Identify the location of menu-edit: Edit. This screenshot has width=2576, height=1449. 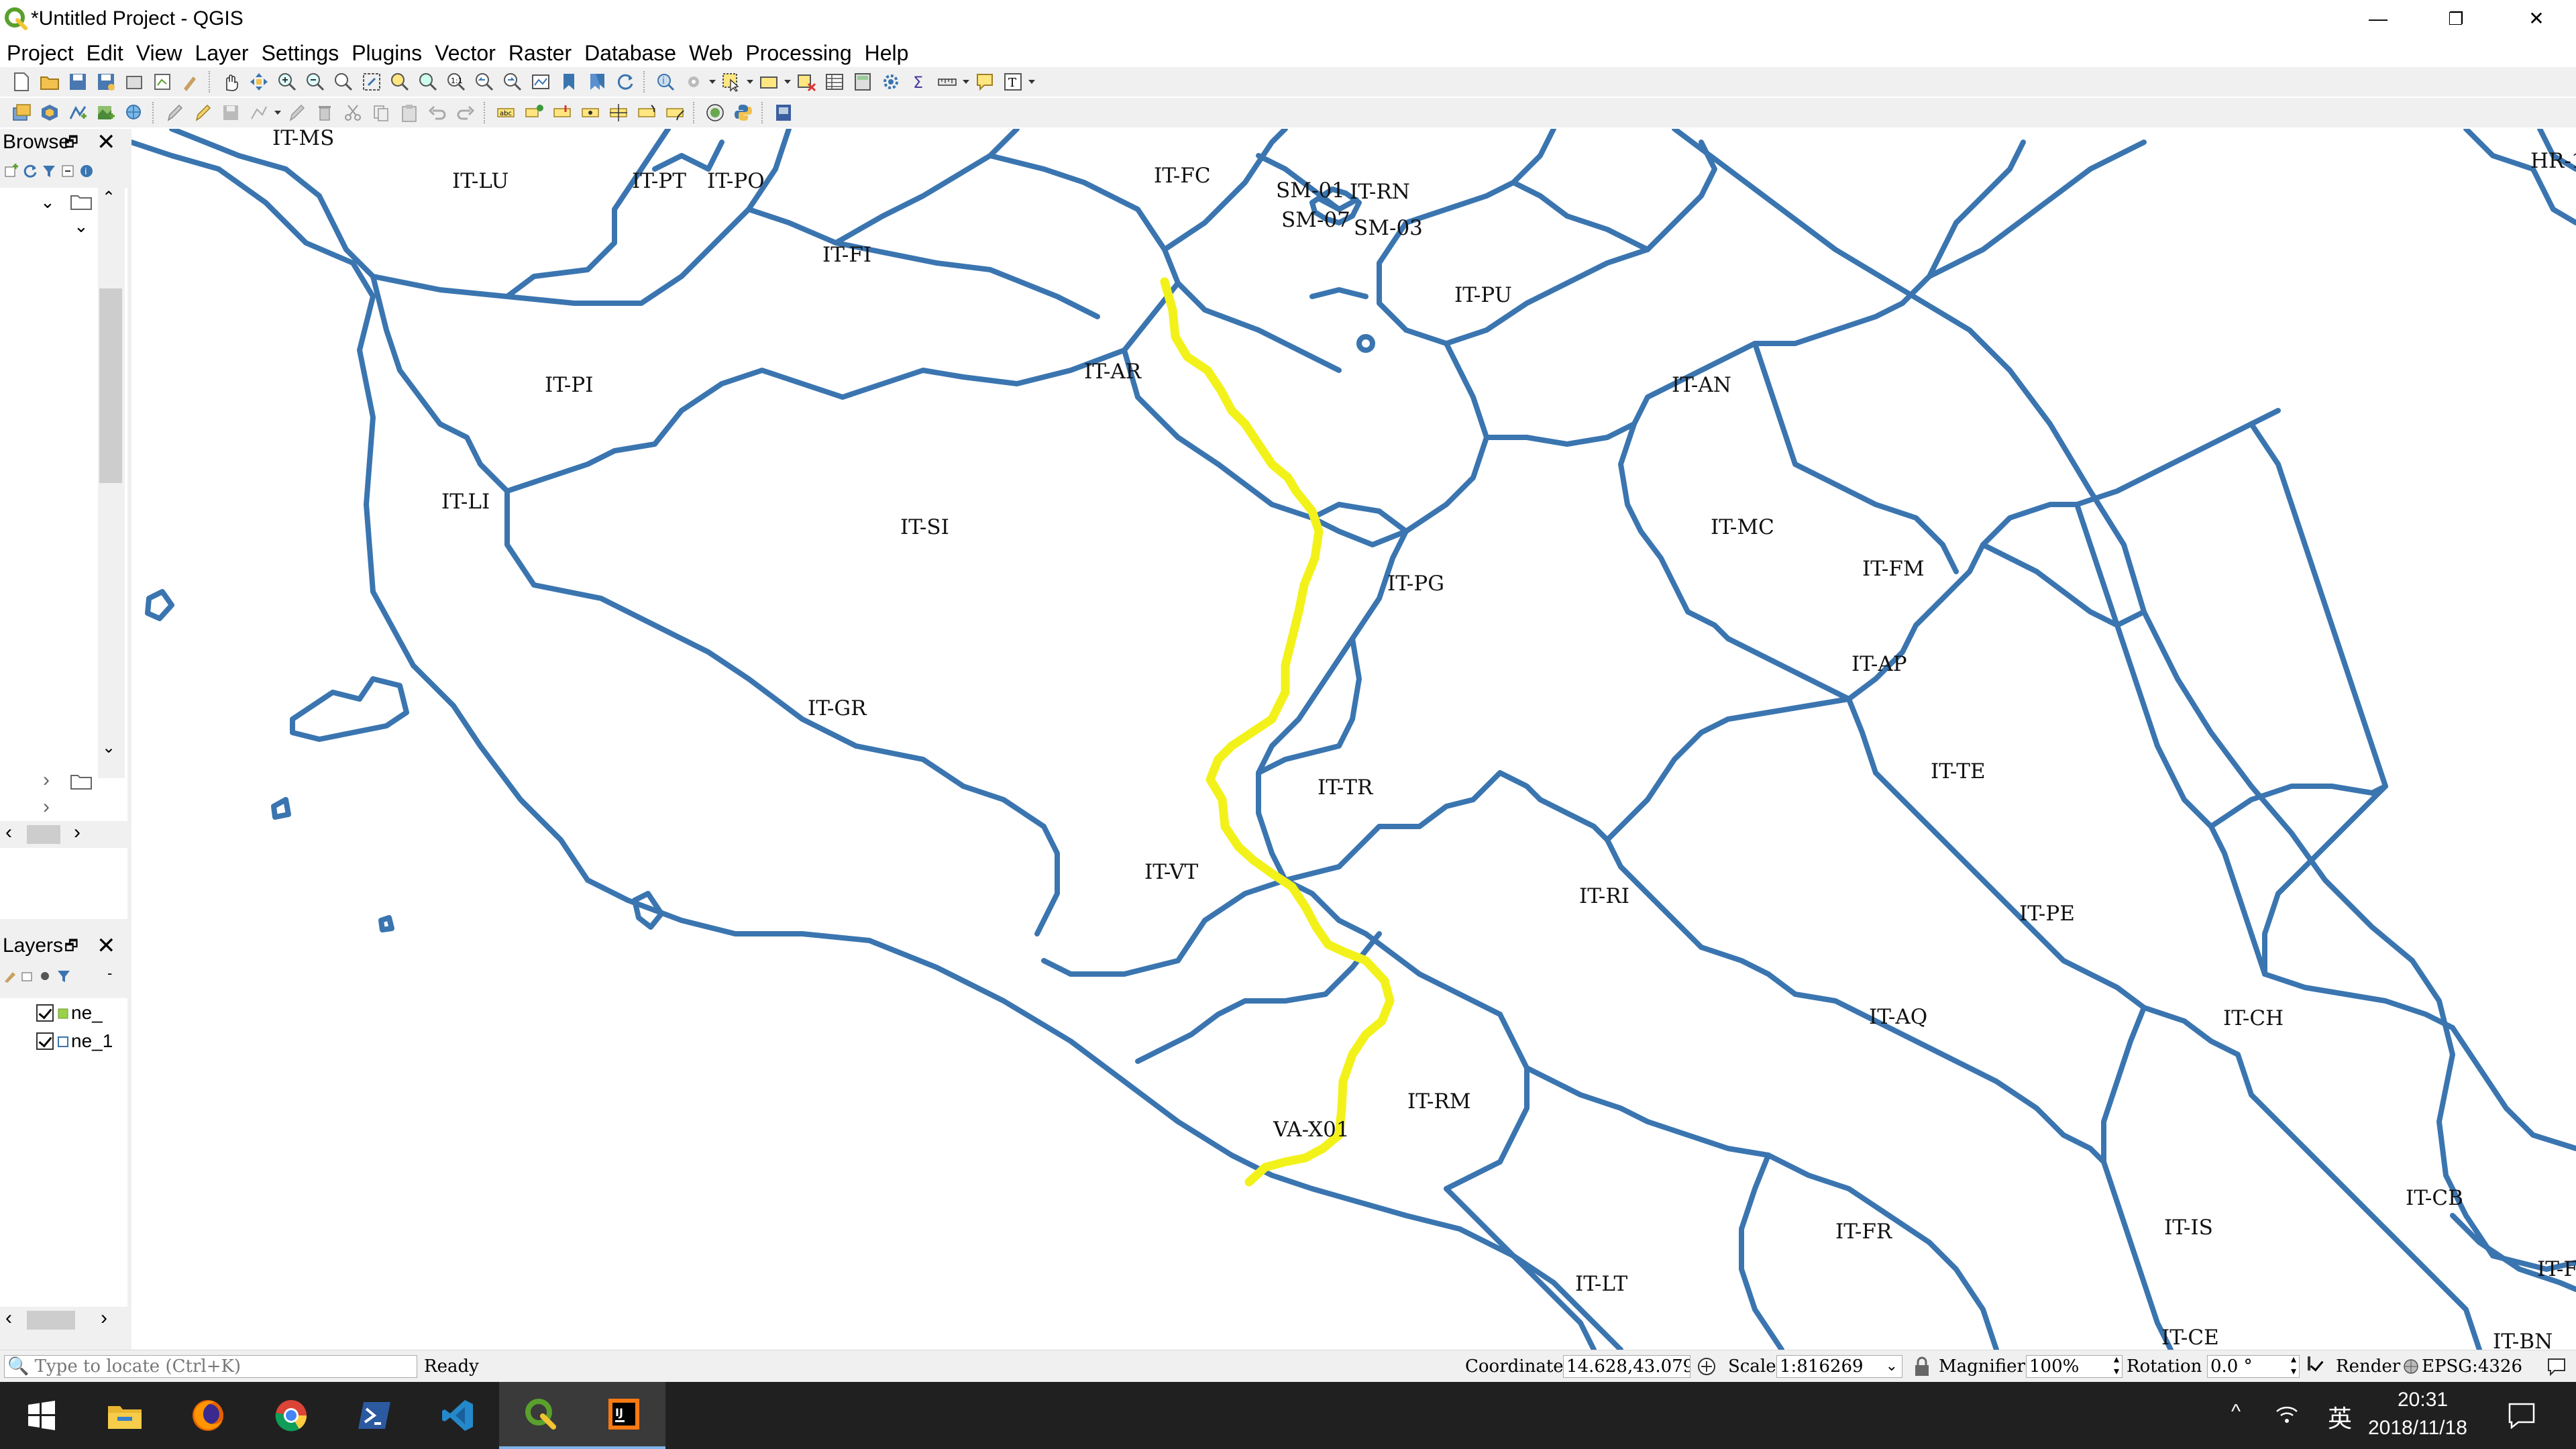
(104, 53).